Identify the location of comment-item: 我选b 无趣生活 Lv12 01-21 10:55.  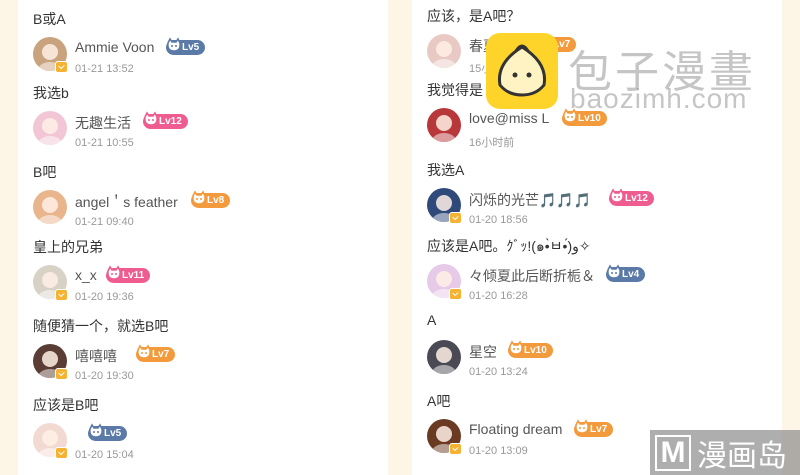
(203, 122).